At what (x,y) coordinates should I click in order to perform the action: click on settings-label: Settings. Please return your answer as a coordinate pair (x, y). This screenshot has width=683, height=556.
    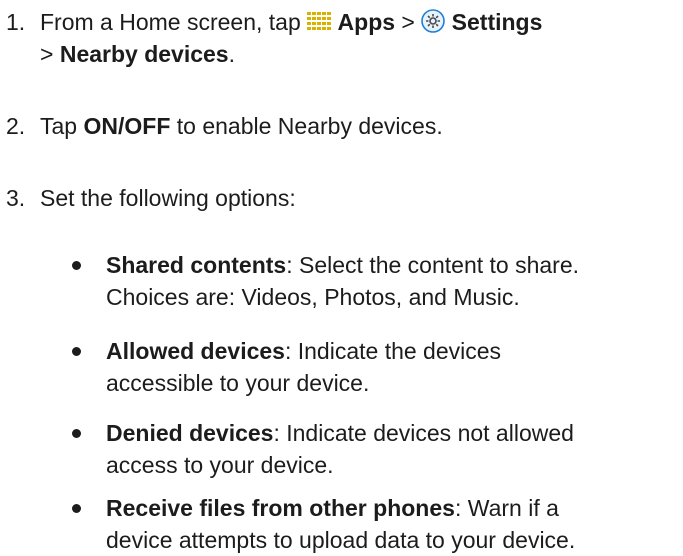
    Looking at the image, I should click on (497, 22).